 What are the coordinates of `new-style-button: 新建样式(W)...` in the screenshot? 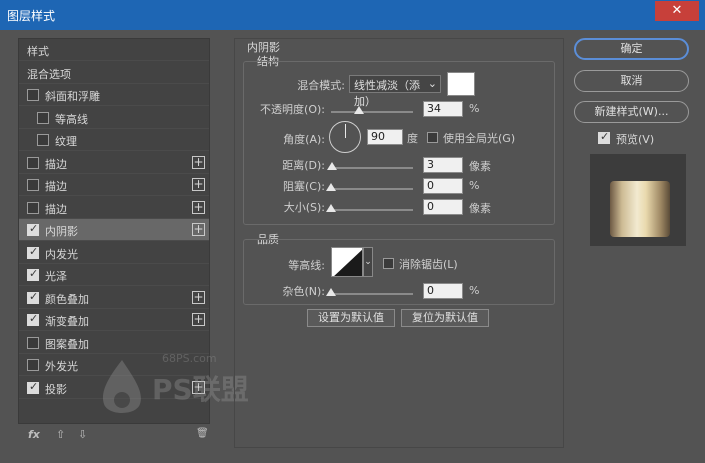 It's located at (631, 112).